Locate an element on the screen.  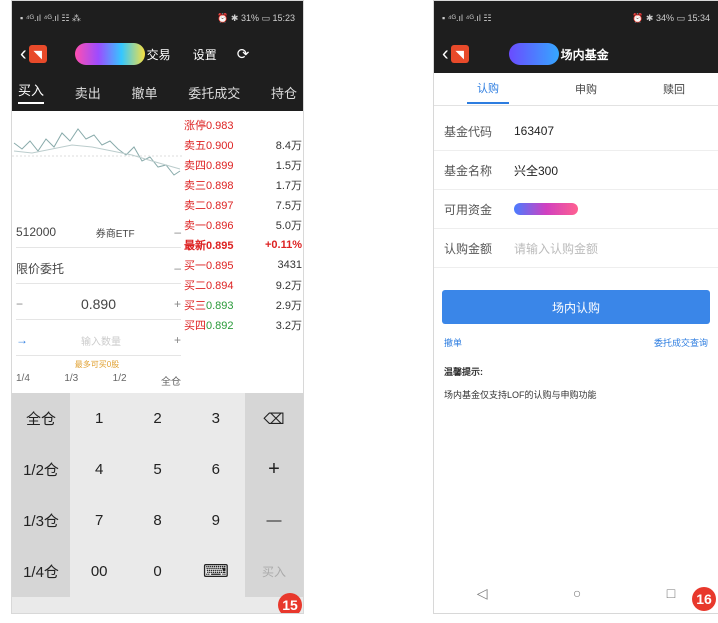
position-1-4: 1/4 is located at coordinates (23, 380).